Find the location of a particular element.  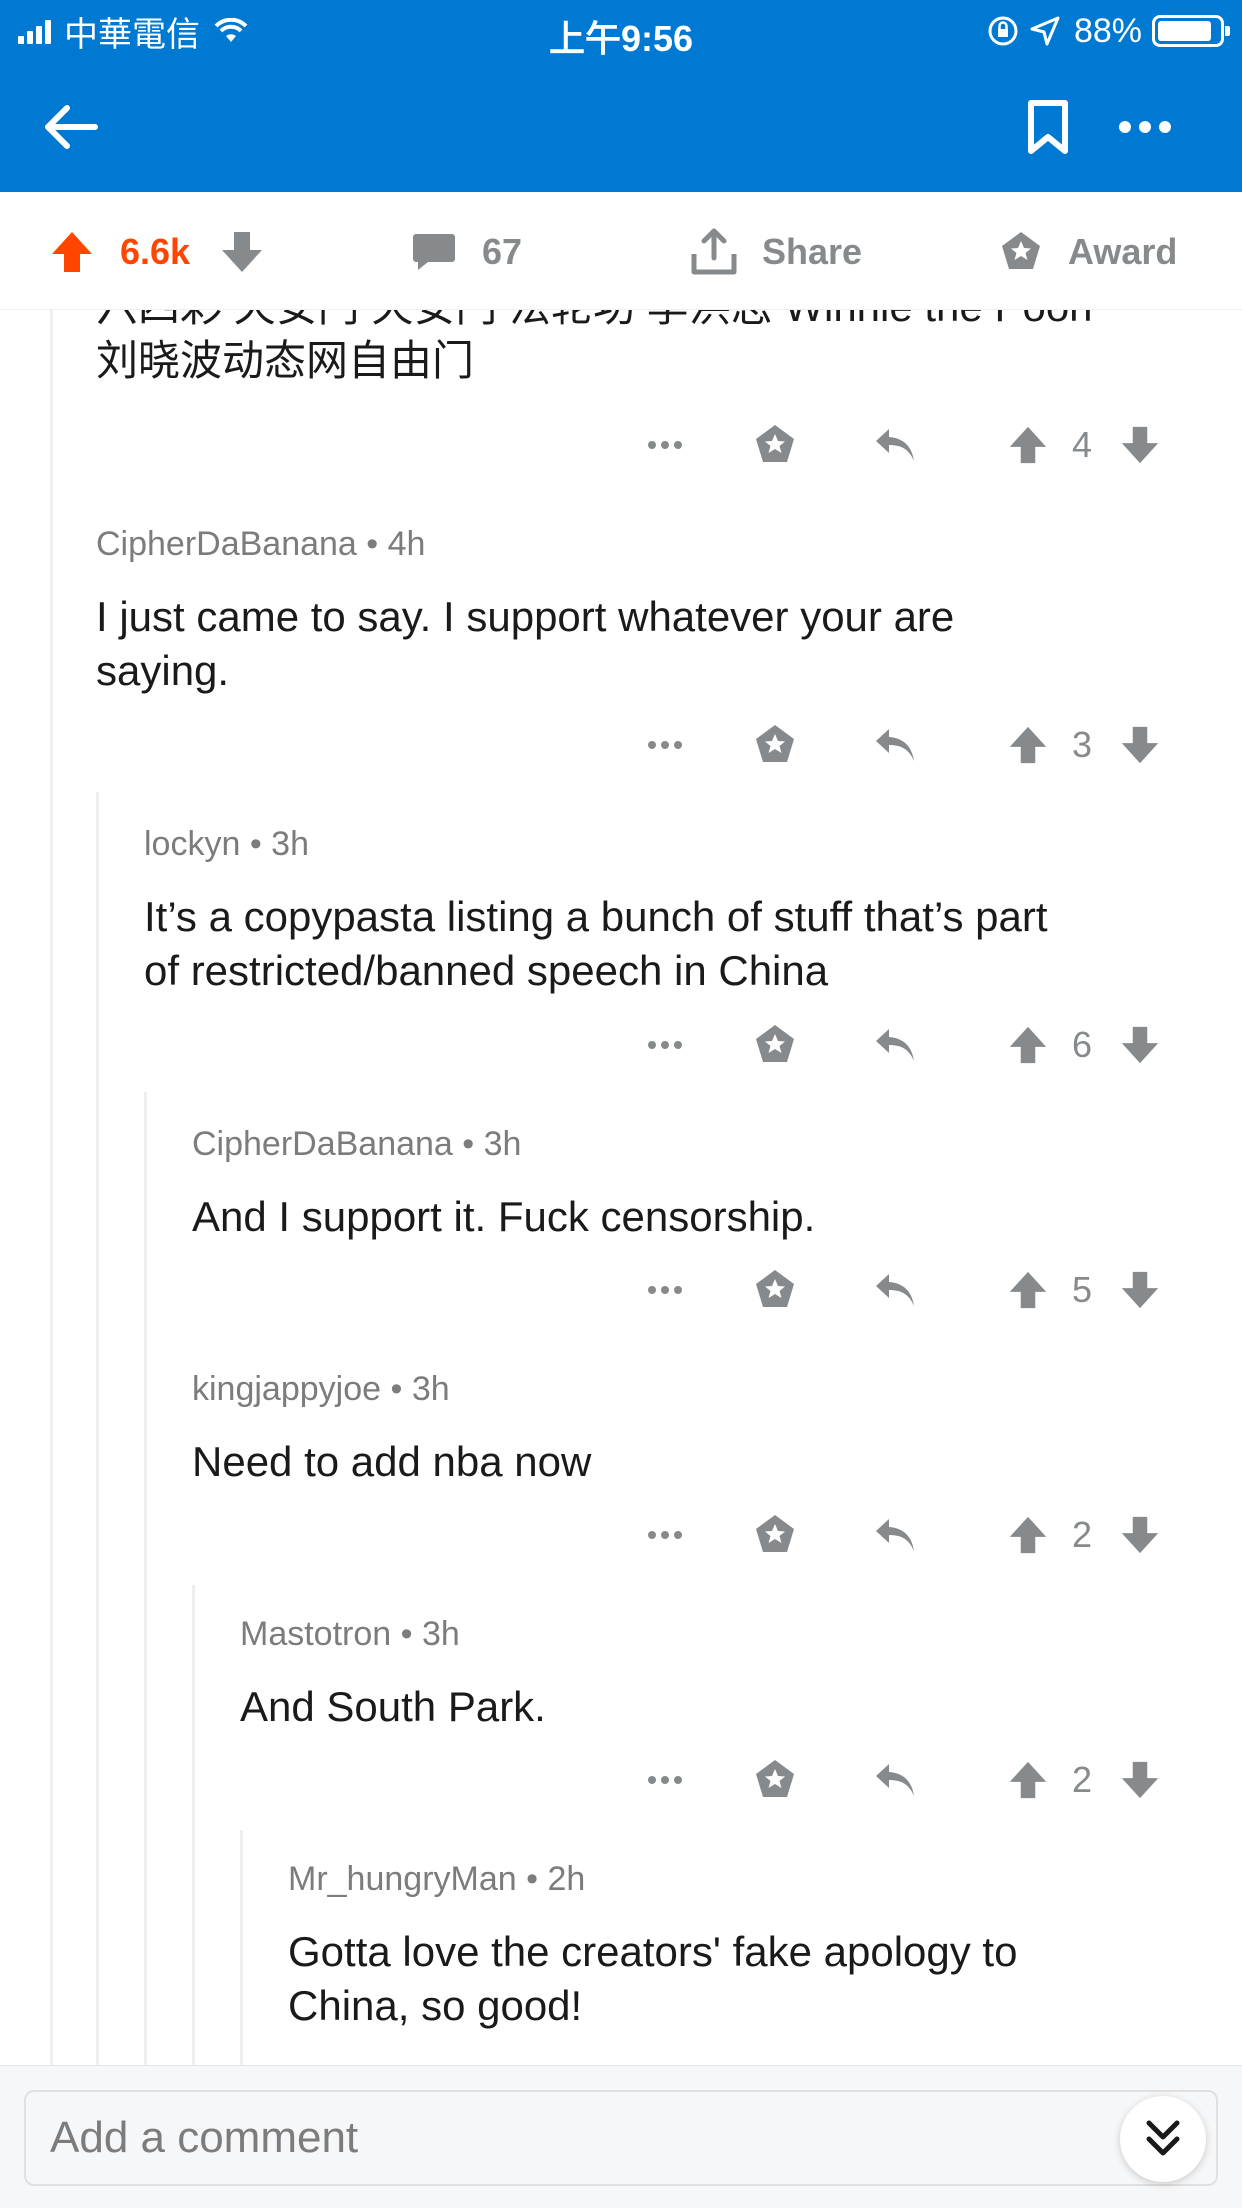

comment-meta: CipherDaBanana • 3h is located at coordinates (357, 1144).